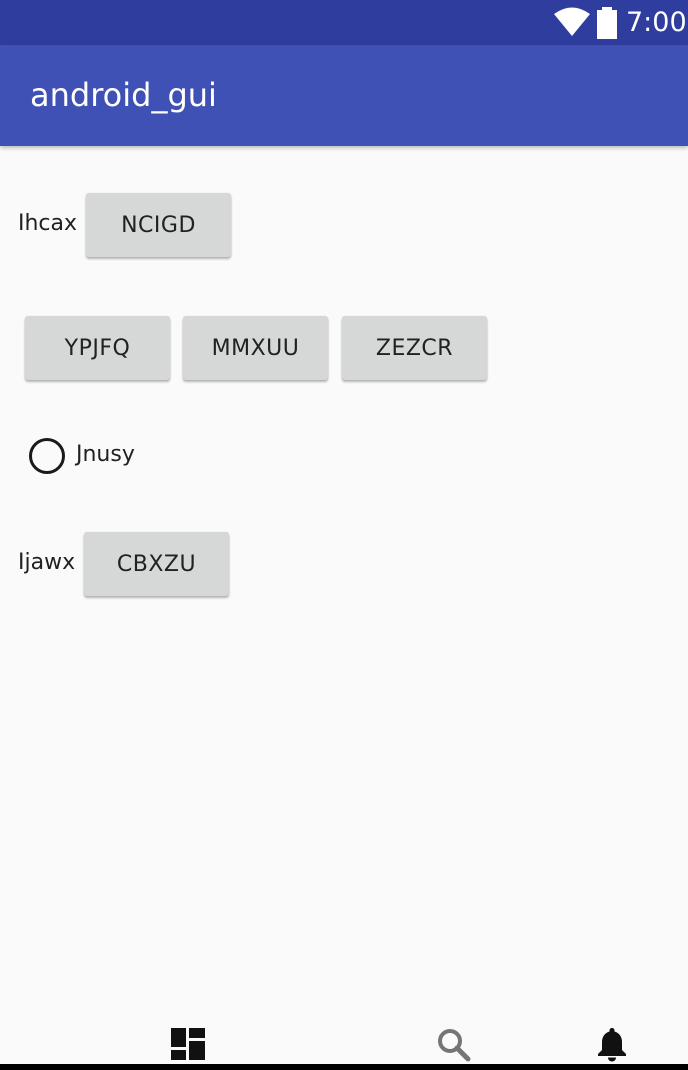  What do you see at coordinates (47, 562) in the screenshot?
I see `label-ijawx: Ijawx` at bounding box center [47, 562].